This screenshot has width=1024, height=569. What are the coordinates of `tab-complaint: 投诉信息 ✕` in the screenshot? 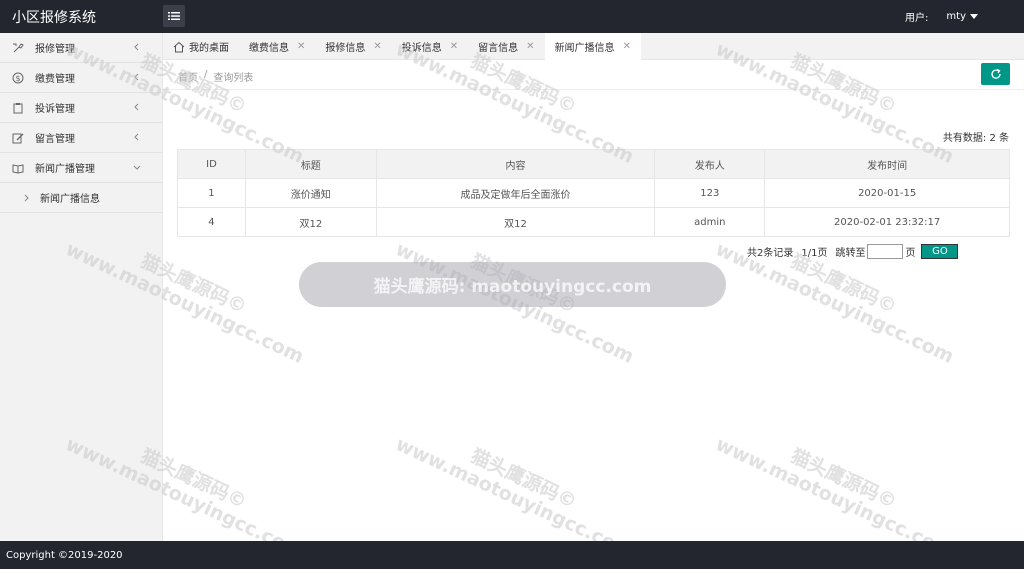 It's located at (430, 46).